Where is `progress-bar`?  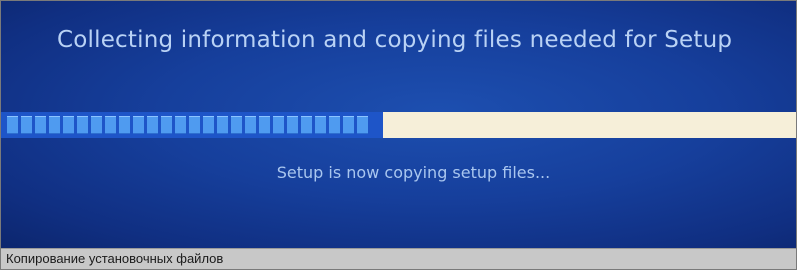 progress-bar is located at coordinates (398, 125).